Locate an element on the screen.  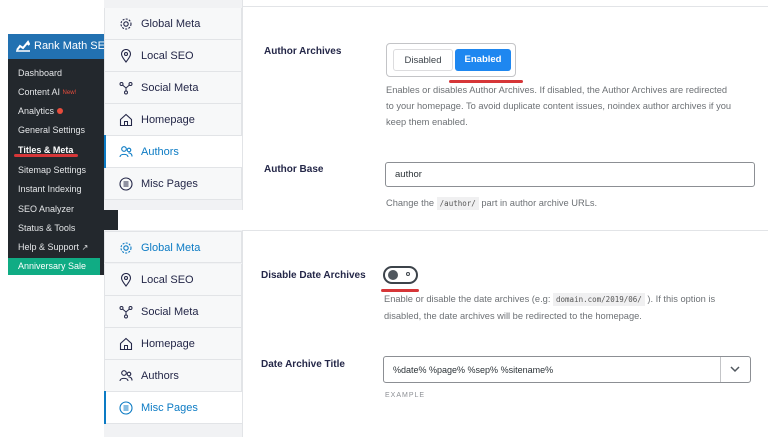
desc-text: part in author archive URLs. is located at coordinates (539, 203).